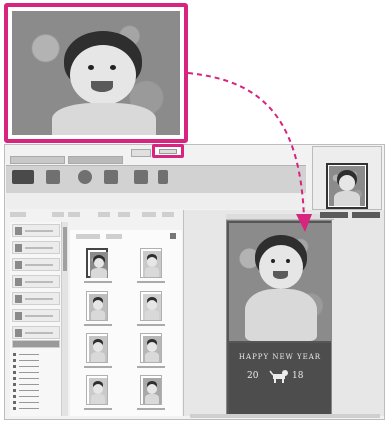 The height and width of the screenshot is (422, 386). Describe the element at coordinates (65, 319) in the screenshot. I see `sidebar-scrollbar` at that location.